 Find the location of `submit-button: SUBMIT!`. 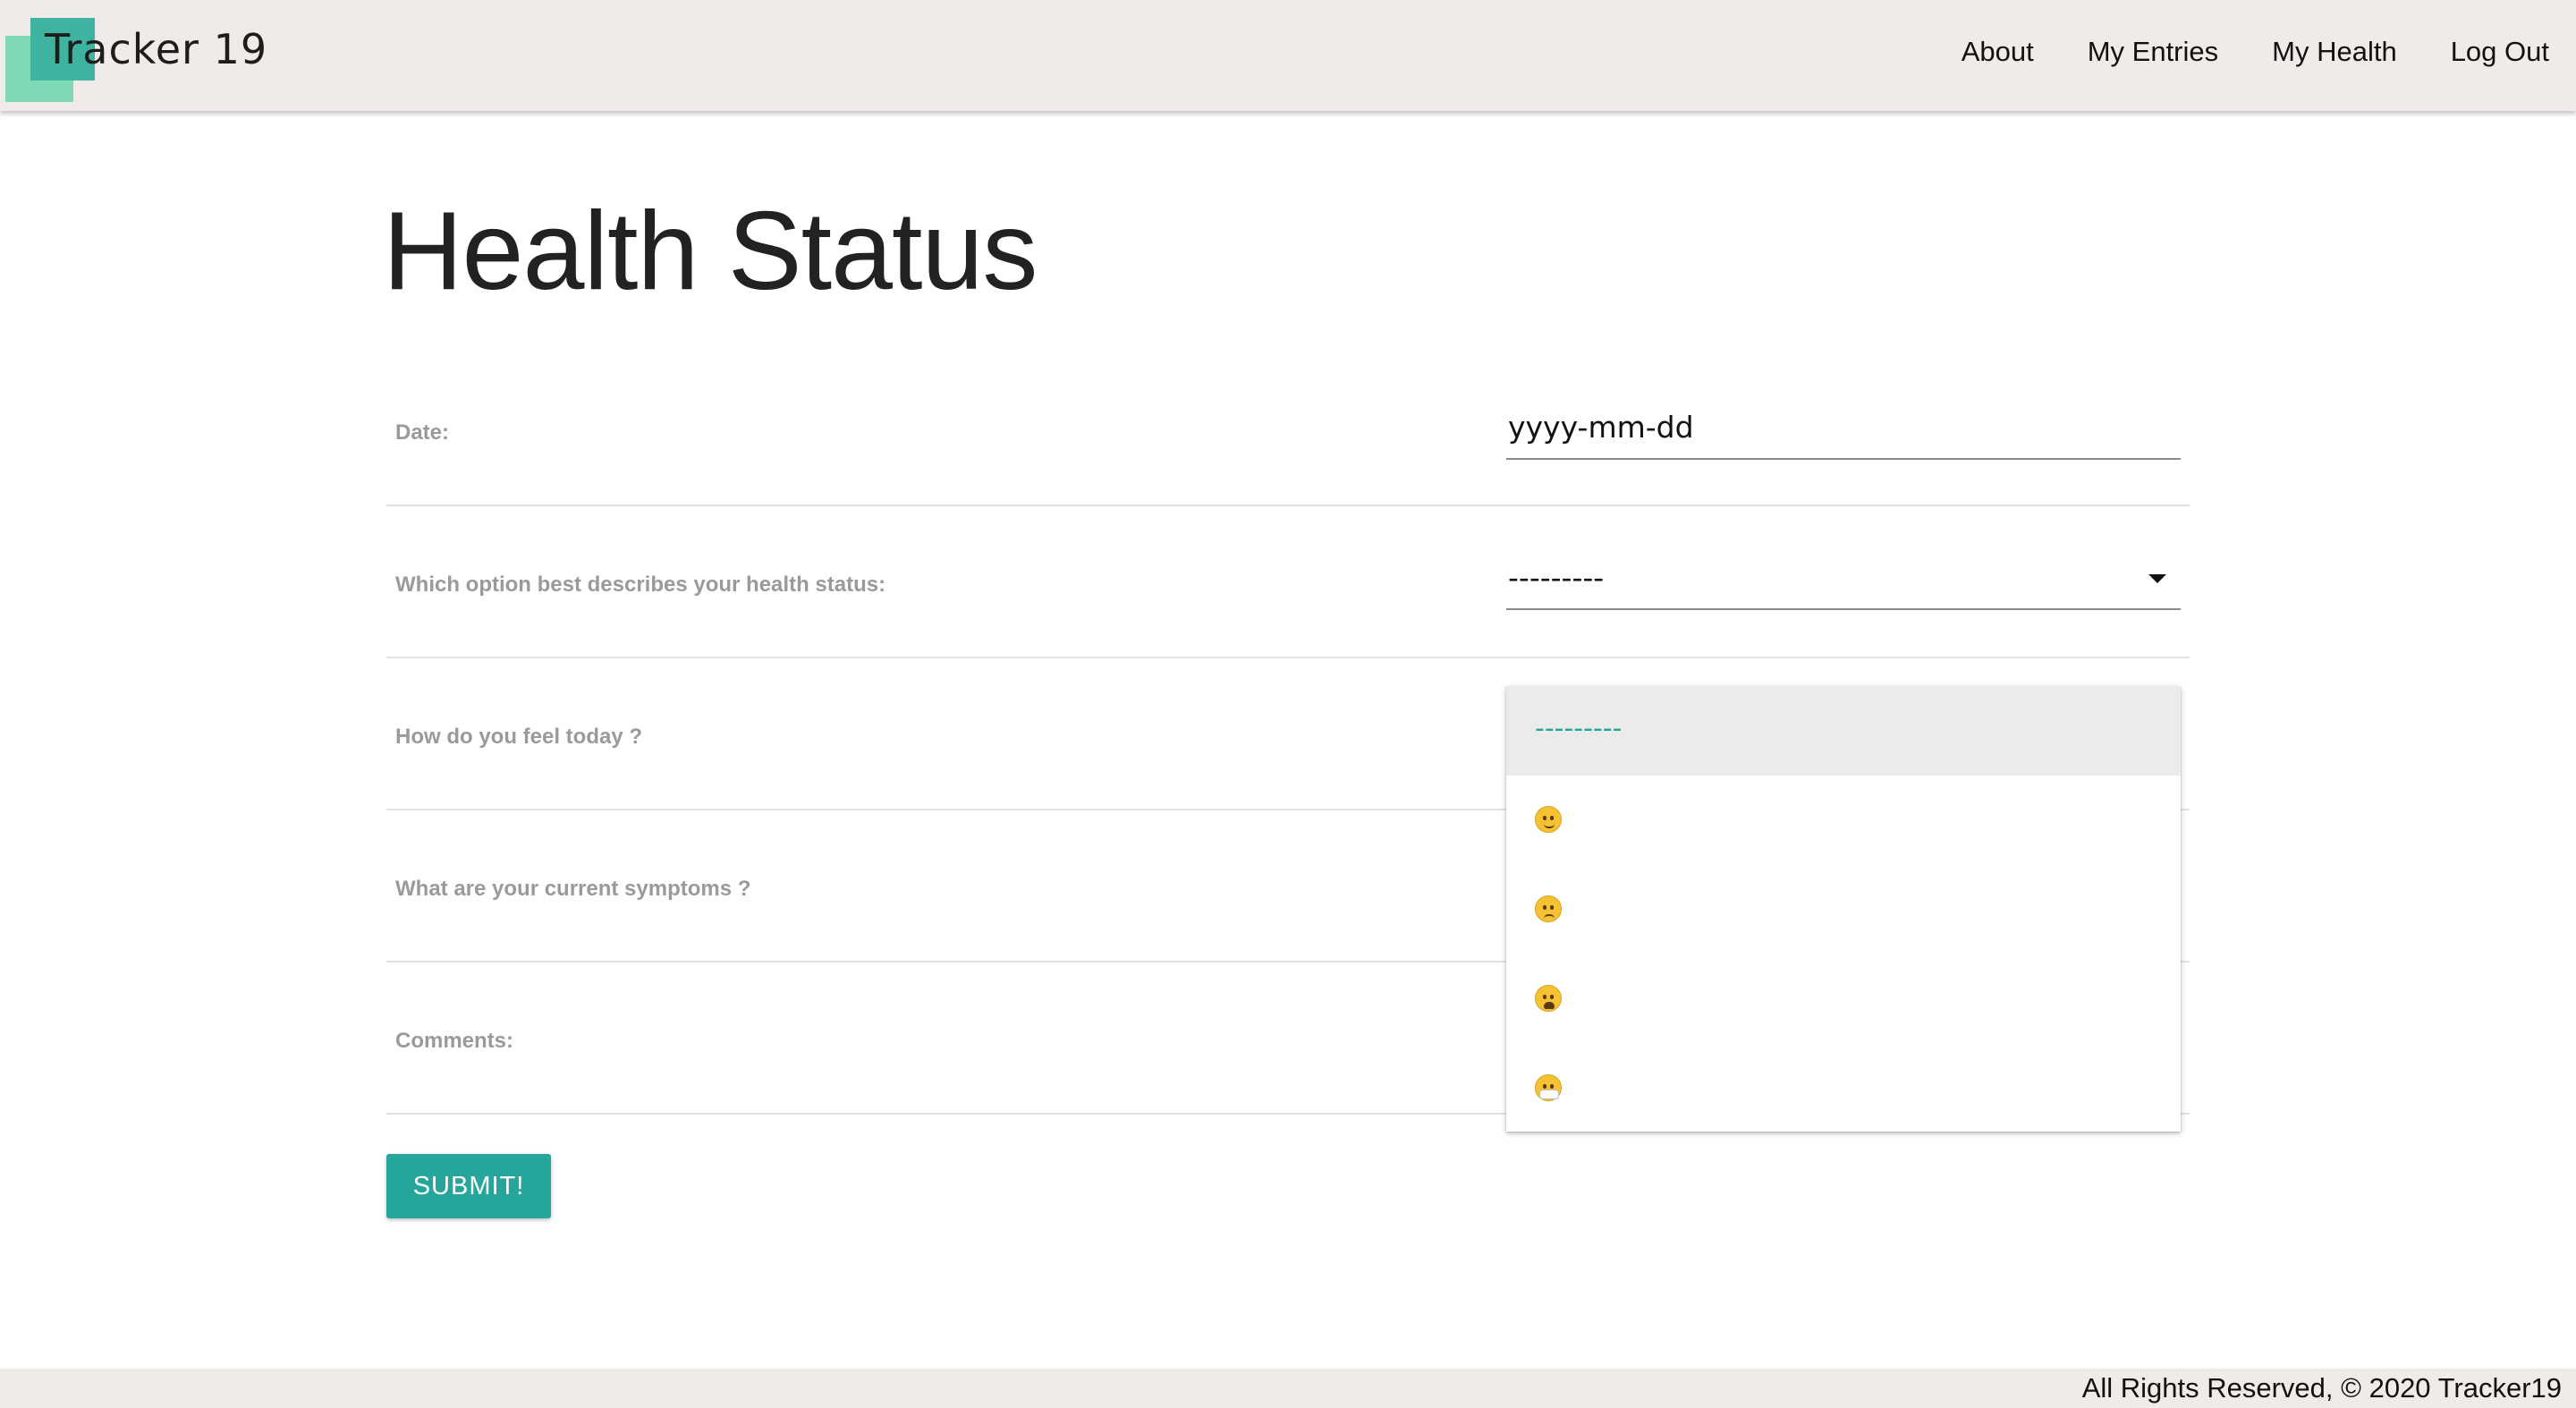

submit-button: SUBMIT! is located at coordinates (468, 1186).